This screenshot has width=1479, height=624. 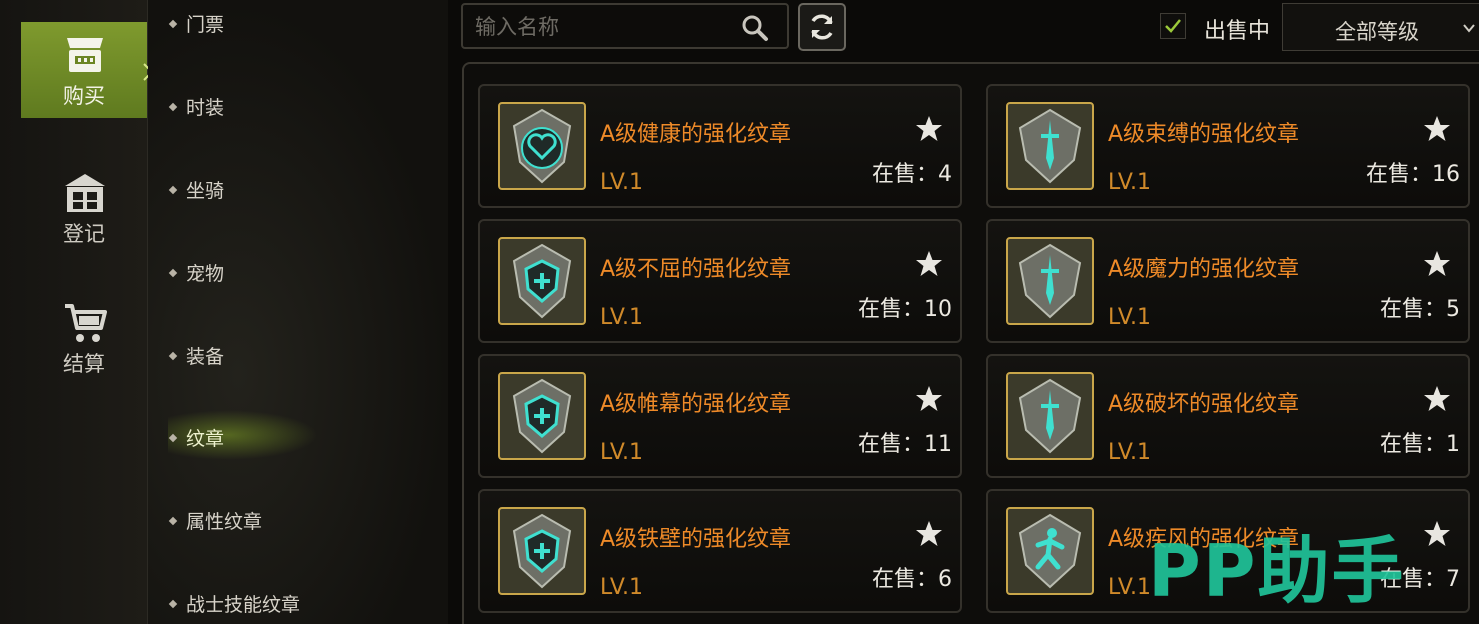 I want to click on item-card: A级束缚的强化纹章 LV.1 在售：16, so click(x=1228, y=146).